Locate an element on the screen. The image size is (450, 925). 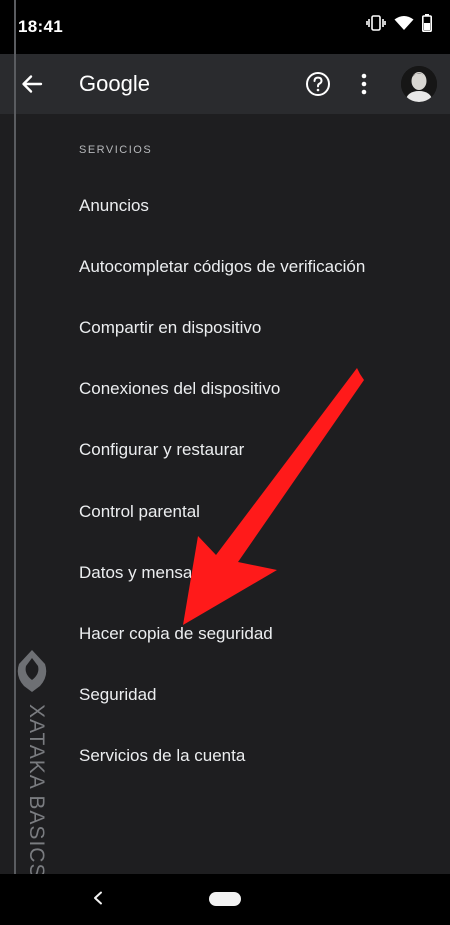
list-item-configurar-y-restaurar: Configurar y restaurar is located at coordinates (225, 450).